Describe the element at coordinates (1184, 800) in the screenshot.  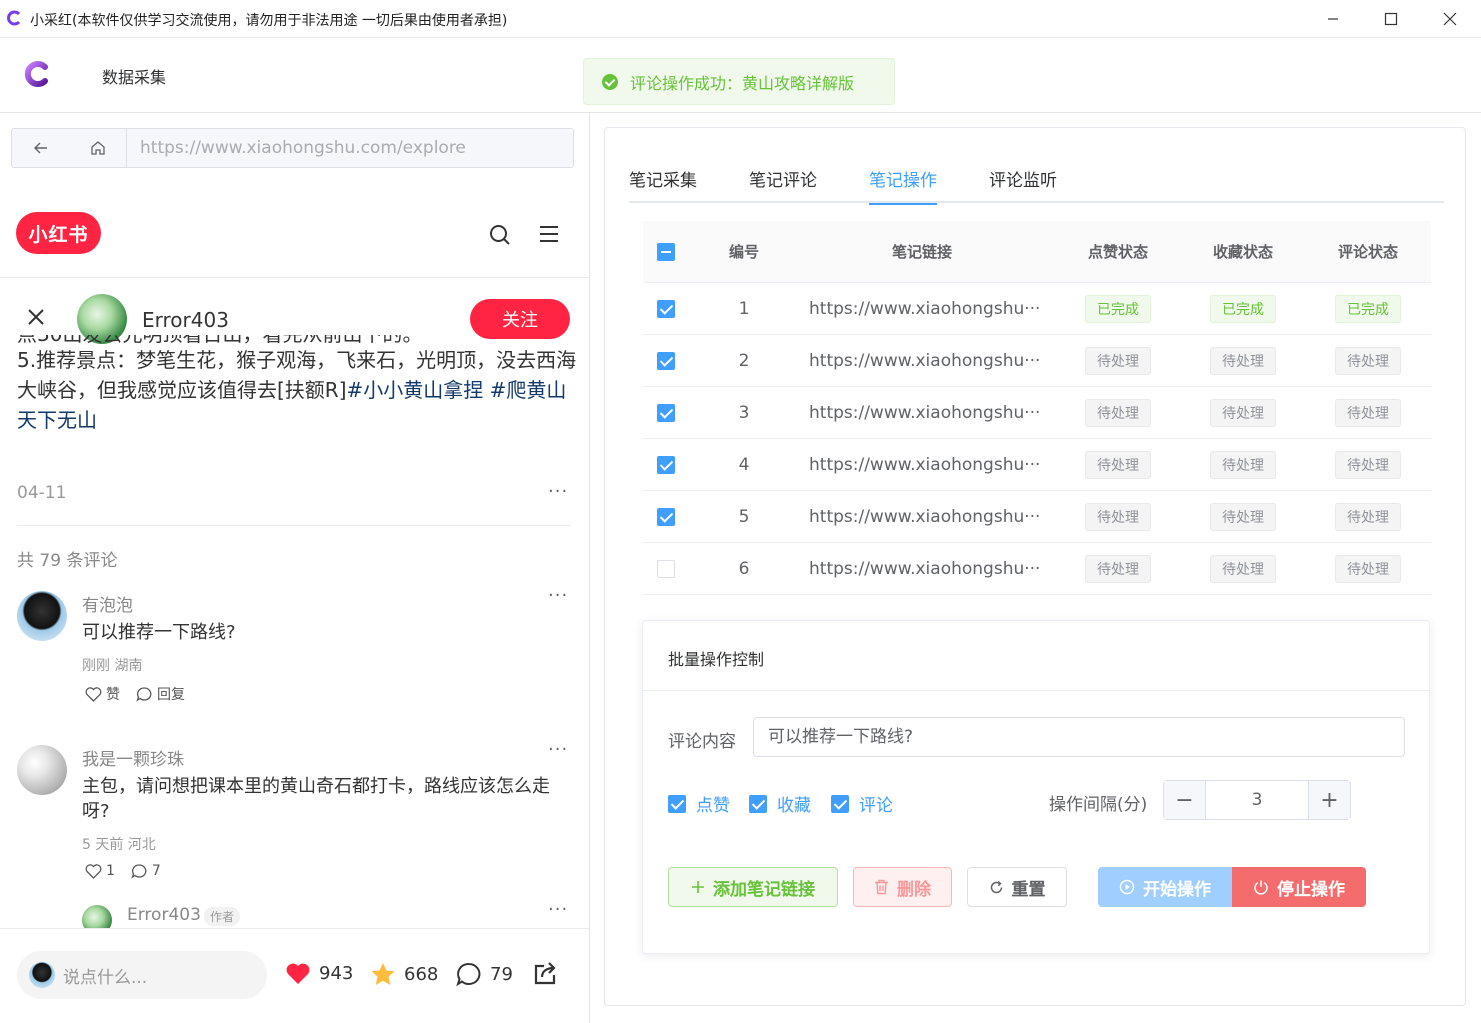
I see `decrement-button: −` at that location.